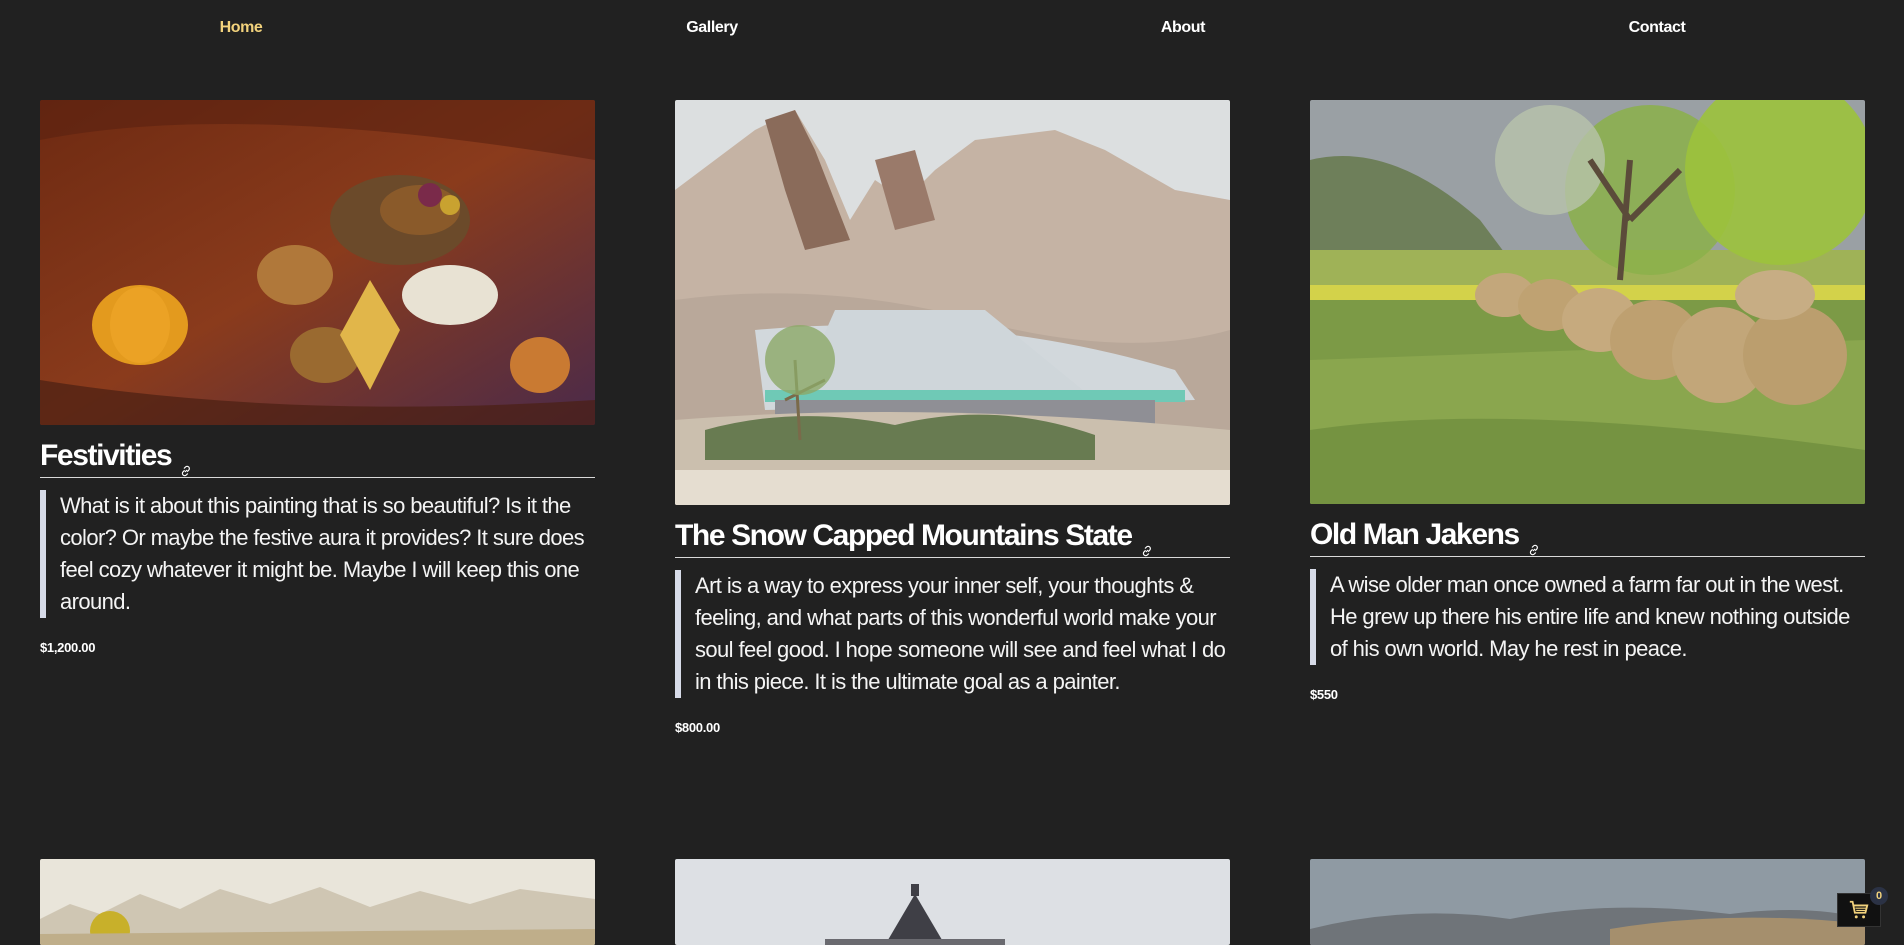 The width and height of the screenshot is (1904, 945). What do you see at coordinates (904, 535) in the screenshot?
I see `painting-title-text: The Snow Capped Mountains State` at bounding box center [904, 535].